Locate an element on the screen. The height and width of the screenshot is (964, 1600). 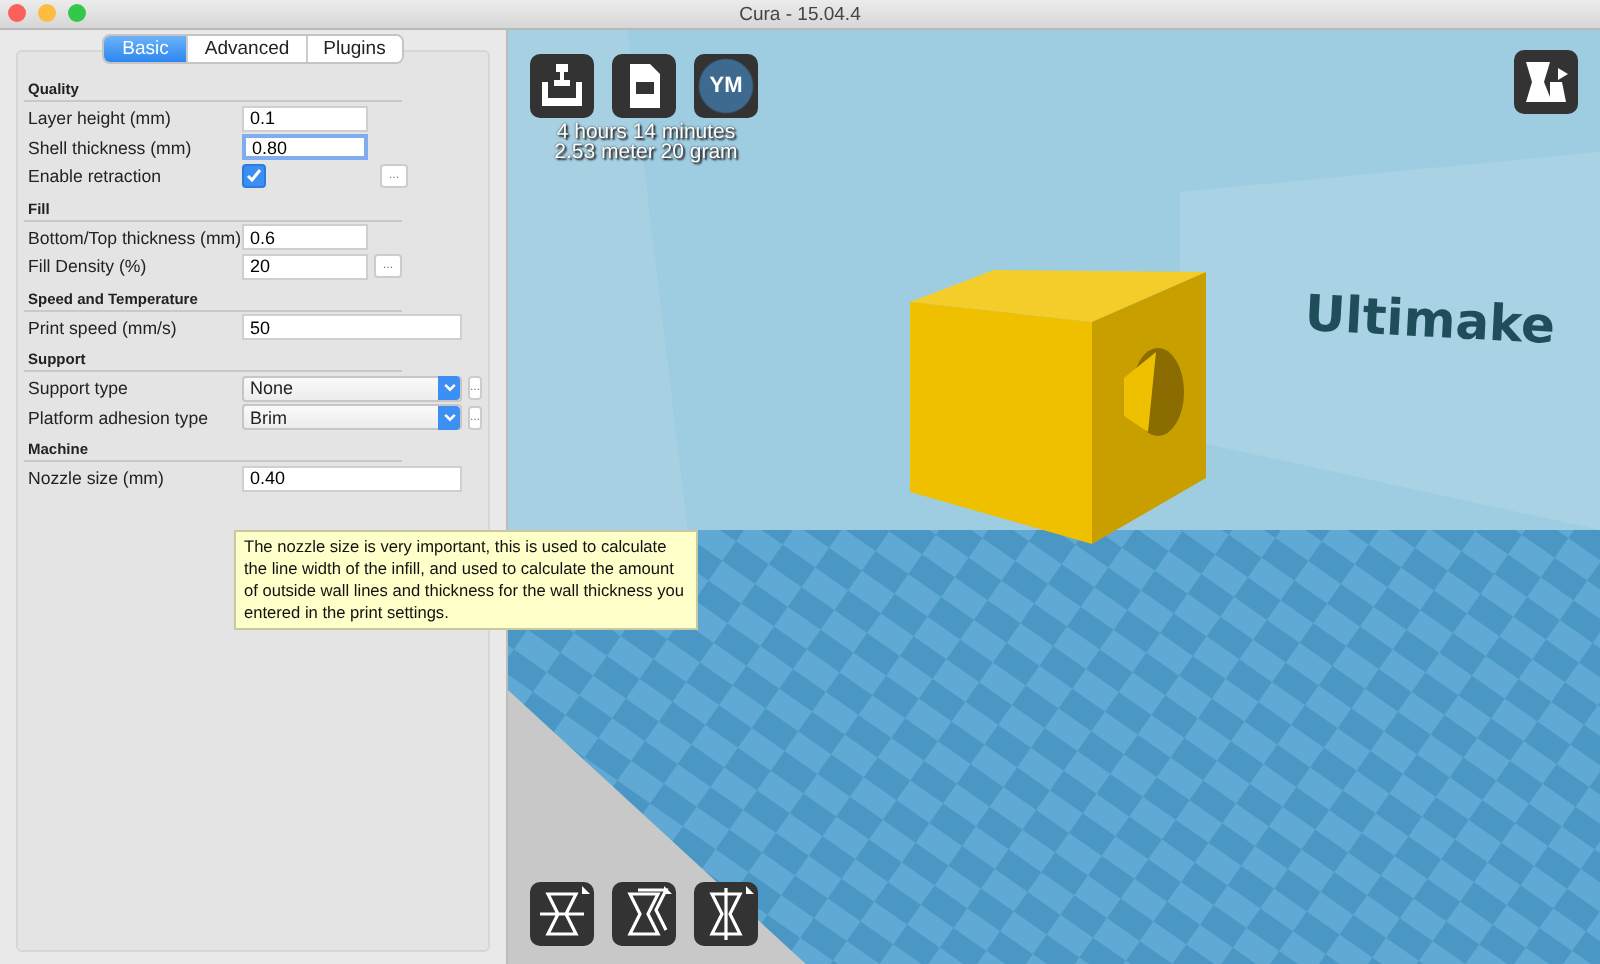
tooltip: The nozzle size is very important, this is used to calculate the line width of the infill, and used to calculate the amount of outside wall lines and thickness for the wall thickness you entered in the print settings. is located at coordinates (466, 580).